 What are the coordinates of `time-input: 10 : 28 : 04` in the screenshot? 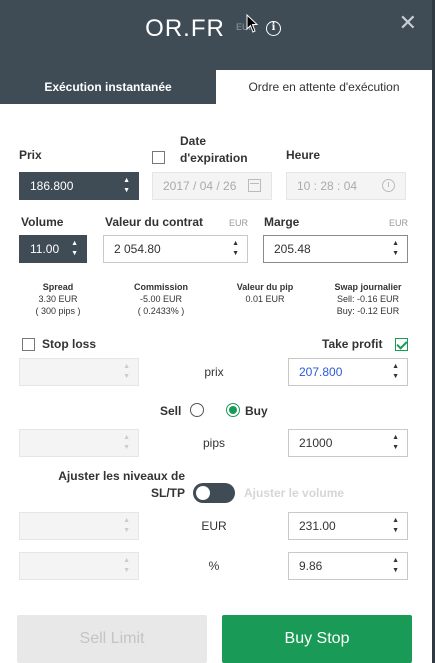 It's located at (346, 186).